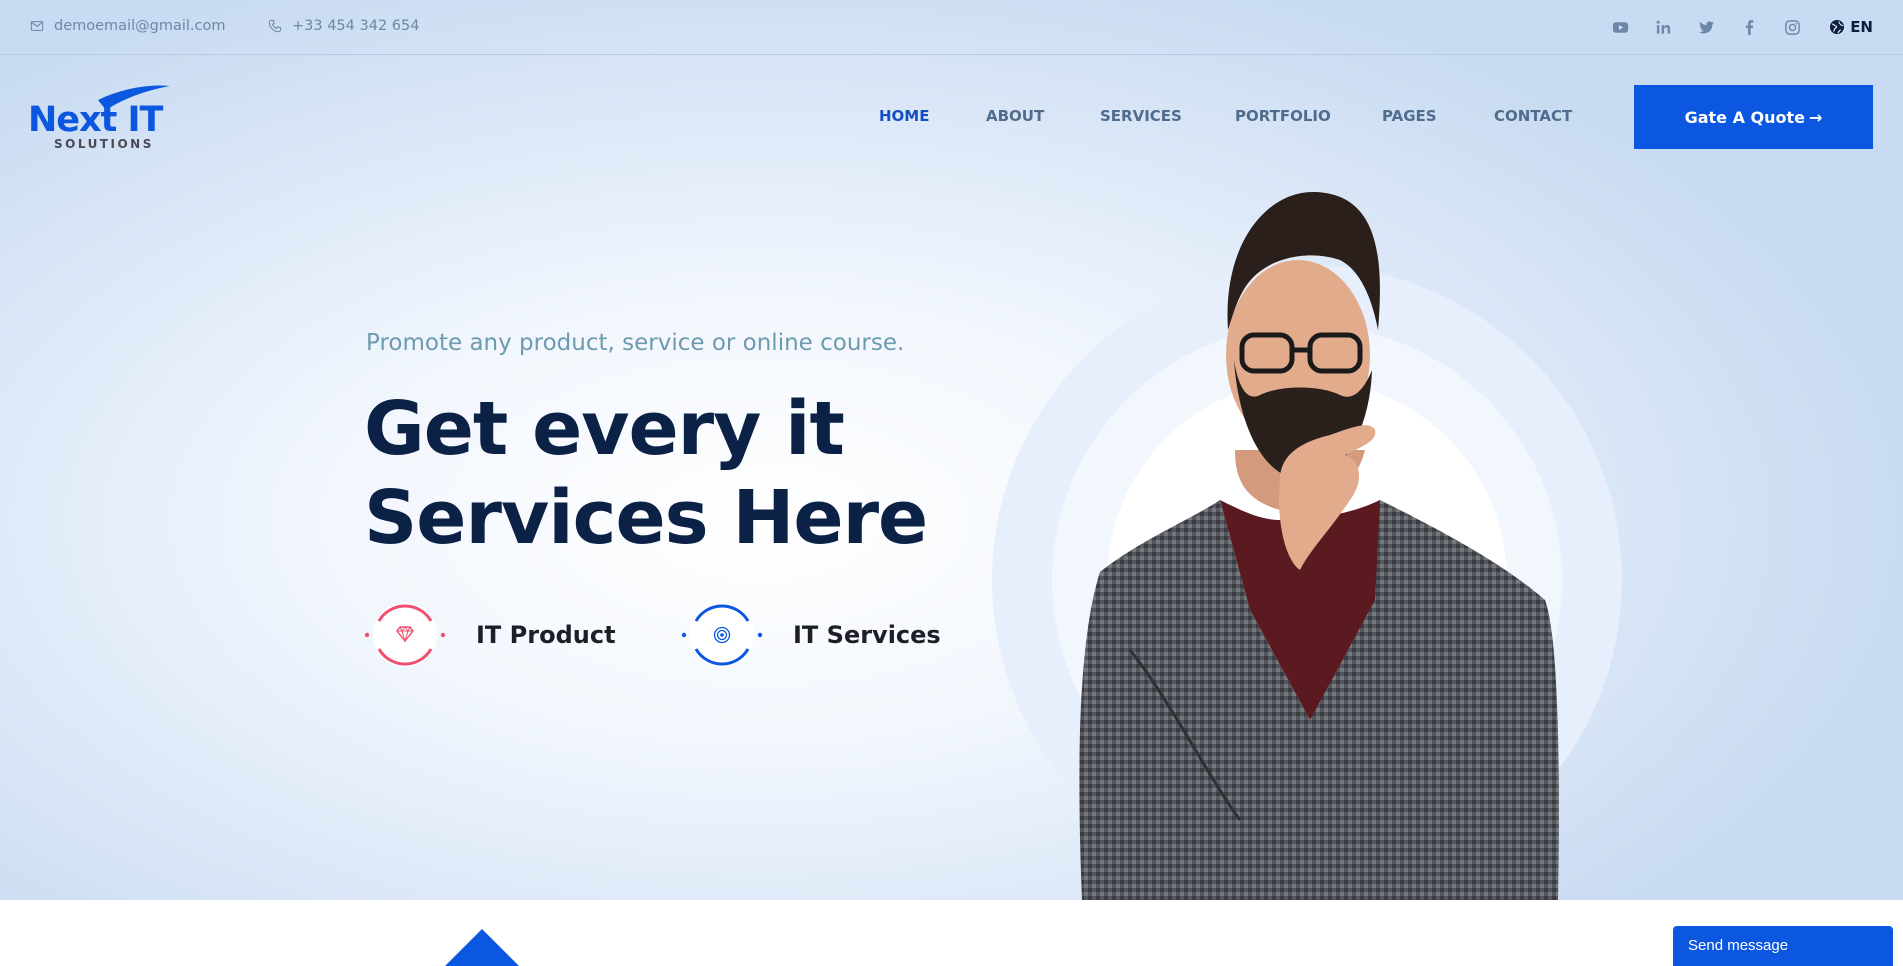 This screenshot has height=966, width=1903. Describe the element at coordinates (646, 518) in the screenshot. I see `headline-line-2: Services Here` at that location.